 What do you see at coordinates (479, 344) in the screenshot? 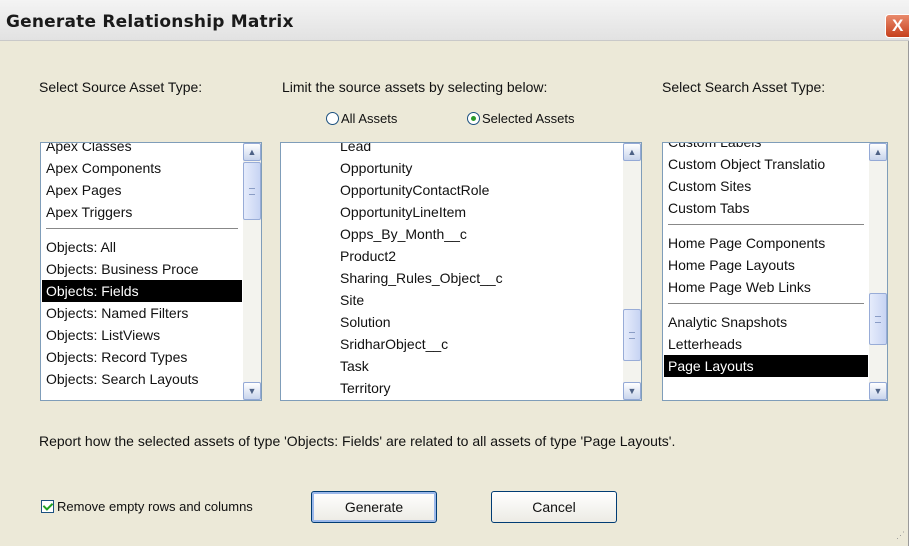
I see `list-item: SridharObject__c` at bounding box center [479, 344].